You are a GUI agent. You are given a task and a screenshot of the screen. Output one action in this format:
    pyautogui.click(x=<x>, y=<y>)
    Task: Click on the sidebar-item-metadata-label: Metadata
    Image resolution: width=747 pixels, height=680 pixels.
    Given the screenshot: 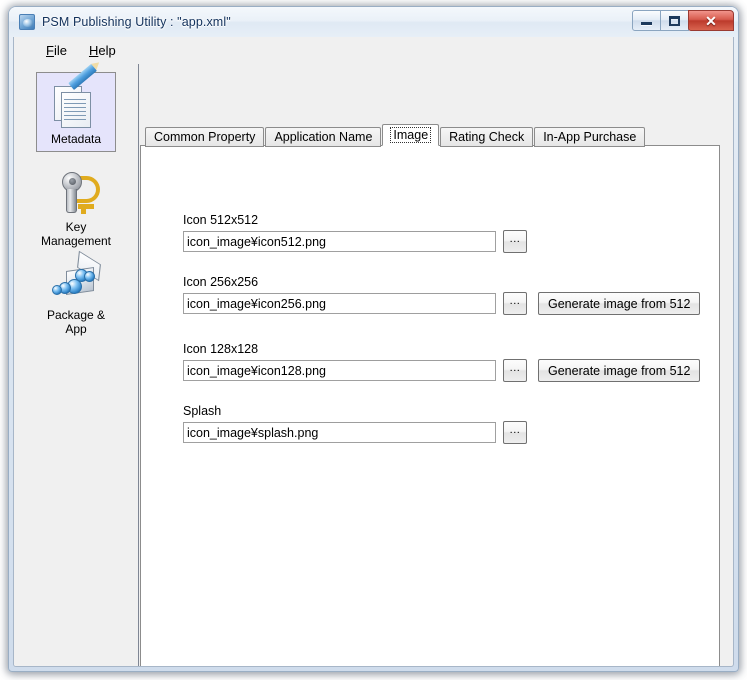 What is the action you would take?
    pyautogui.click(x=76, y=139)
    